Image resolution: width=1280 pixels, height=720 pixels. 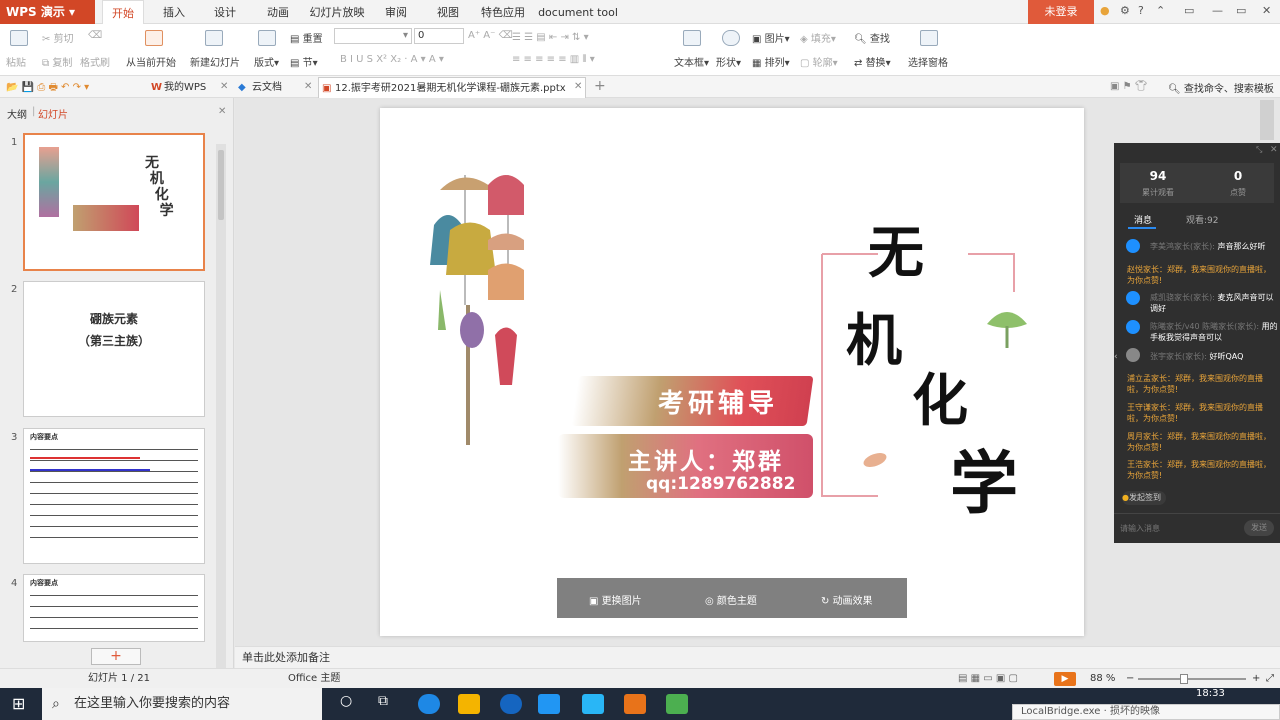 I want to click on fit-window-button: ⤢, so click(x=1270, y=679).